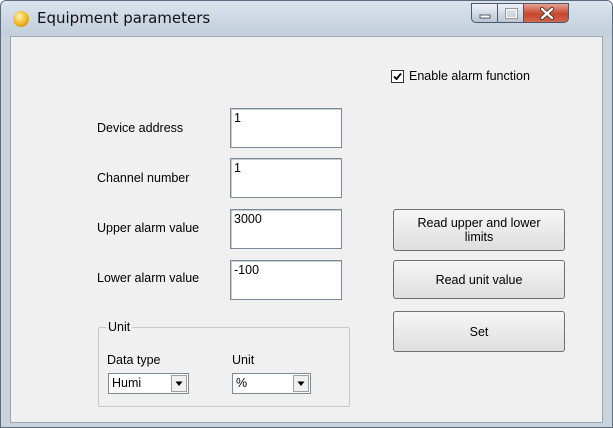 The image size is (613, 428). I want to click on maximize-icon, so click(511, 13).